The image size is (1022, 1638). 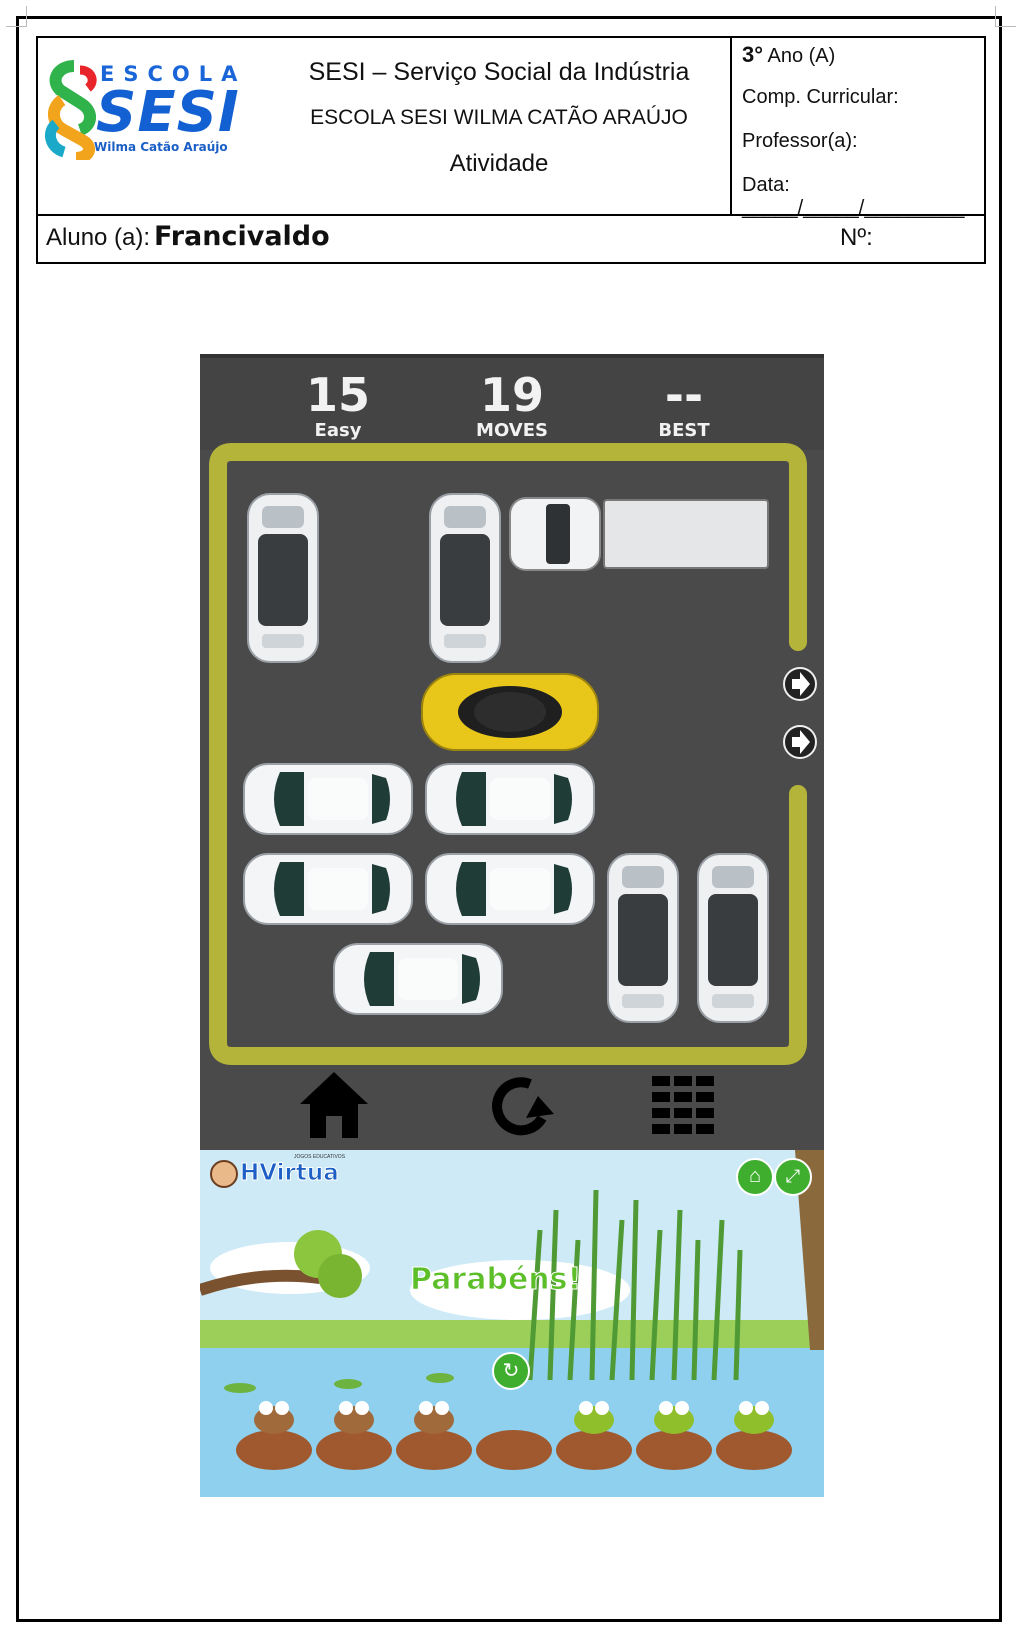 I want to click on frog-scene, so click(x=512, y=1323).